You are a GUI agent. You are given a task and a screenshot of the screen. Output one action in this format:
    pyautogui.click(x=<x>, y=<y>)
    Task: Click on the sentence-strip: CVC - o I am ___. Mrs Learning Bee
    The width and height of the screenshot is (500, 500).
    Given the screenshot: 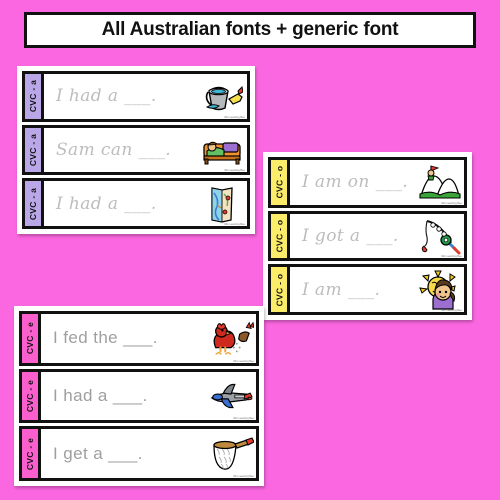 What is the action you would take?
    pyautogui.click(x=367, y=290)
    